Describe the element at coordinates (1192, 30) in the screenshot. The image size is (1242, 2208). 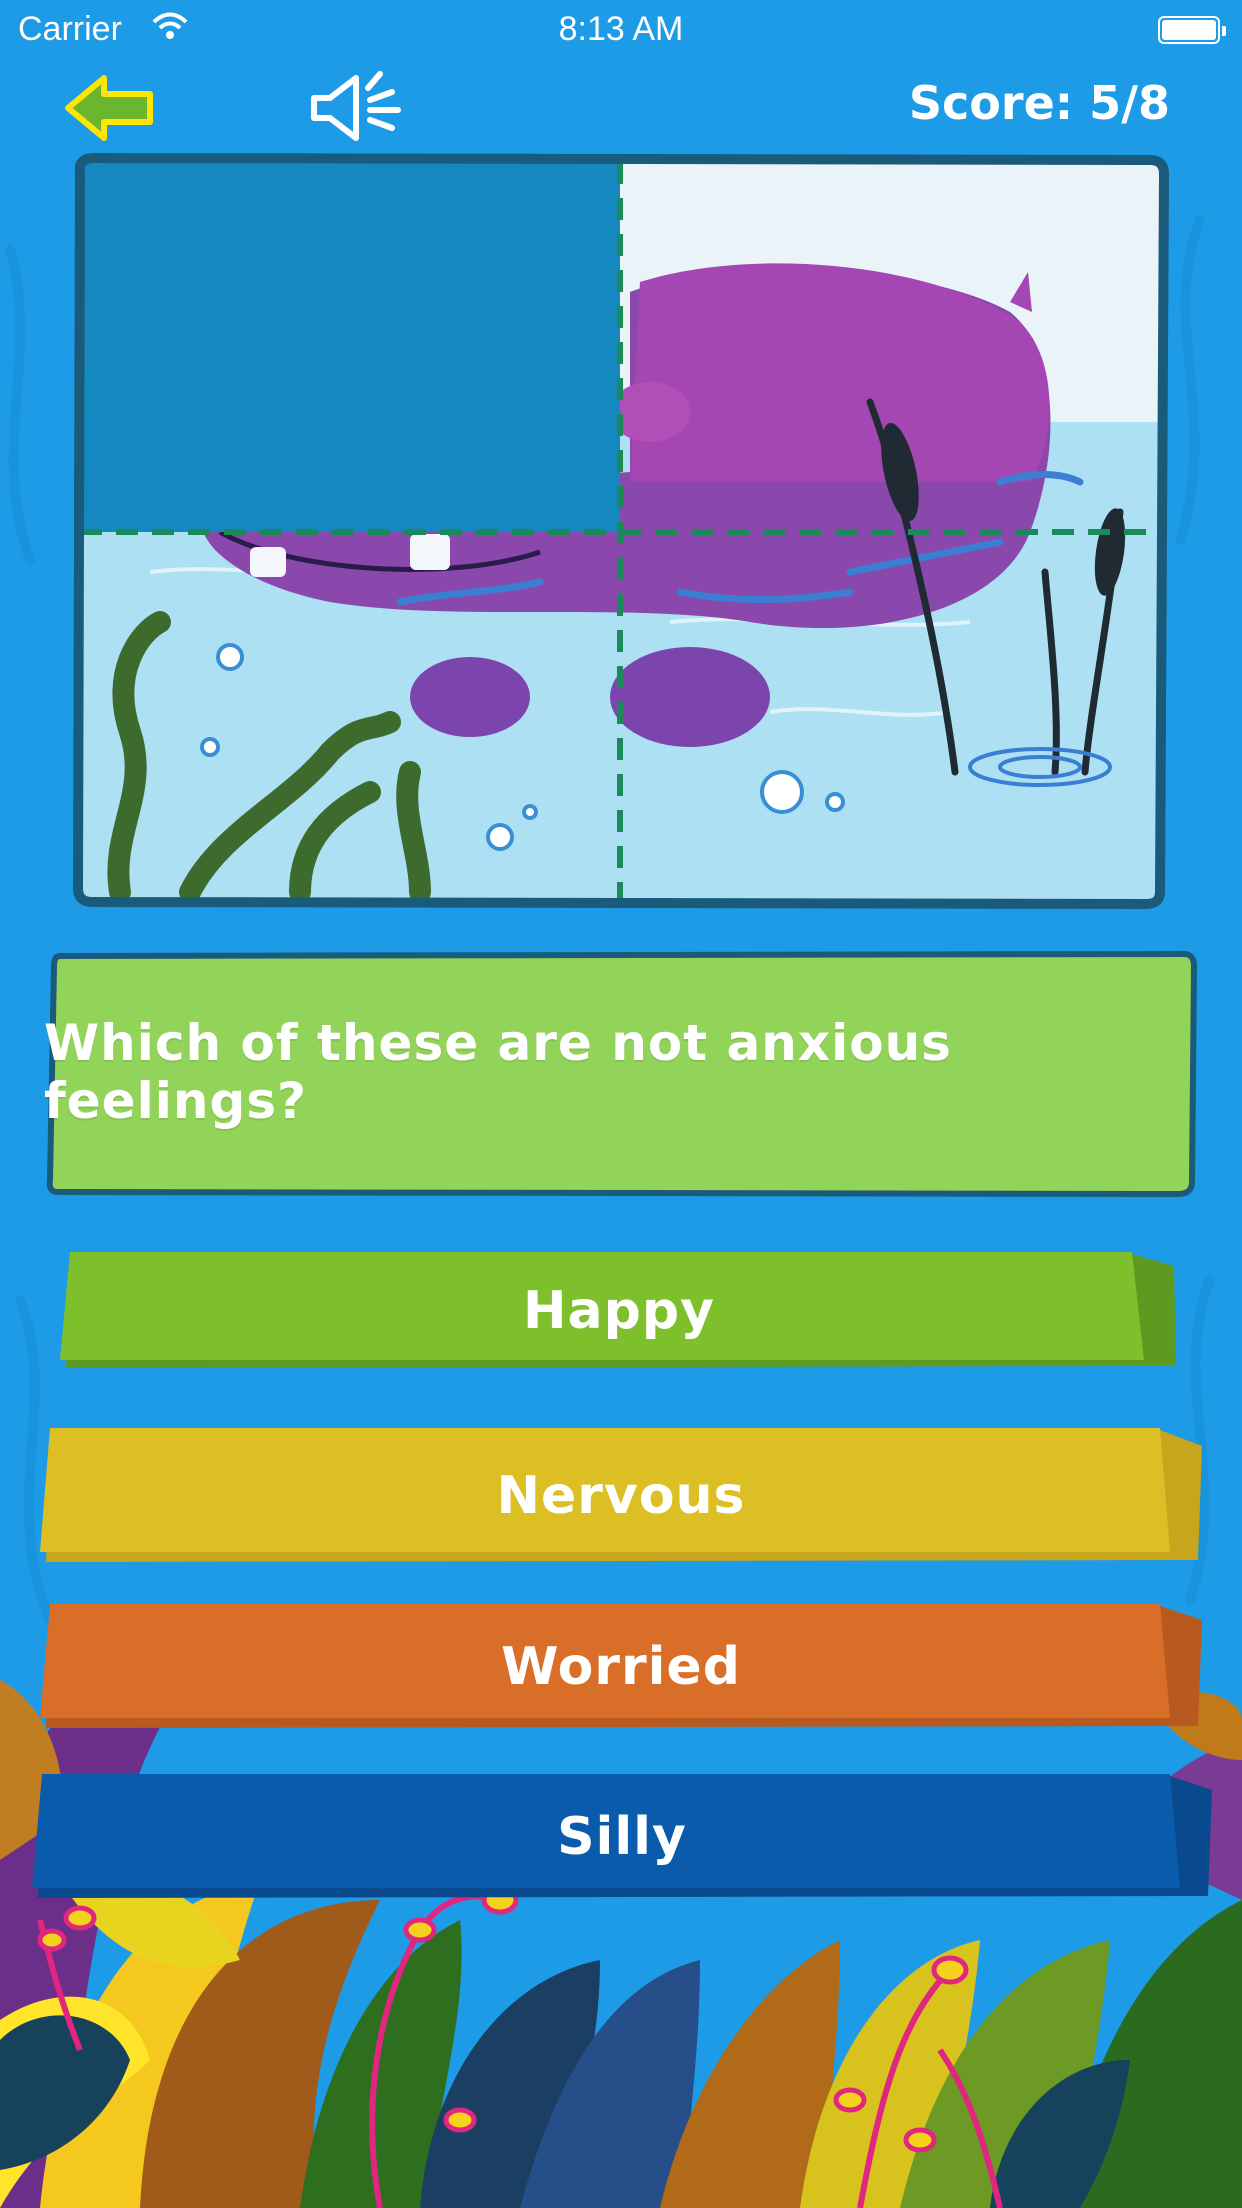
I see `battery-icon` at that location.